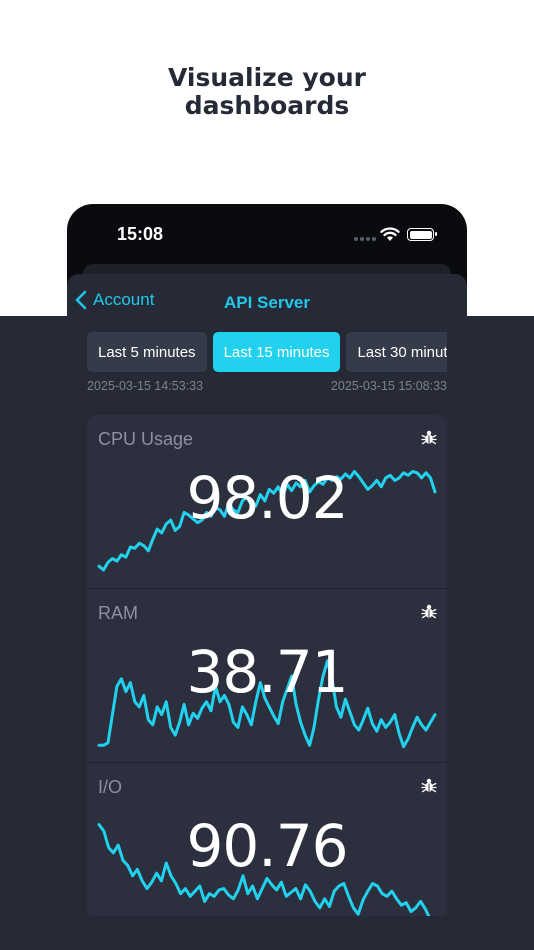 This screenshot has height=950, width=534. I want to click on headline: Visualize your dashboards, so click(267, 92).